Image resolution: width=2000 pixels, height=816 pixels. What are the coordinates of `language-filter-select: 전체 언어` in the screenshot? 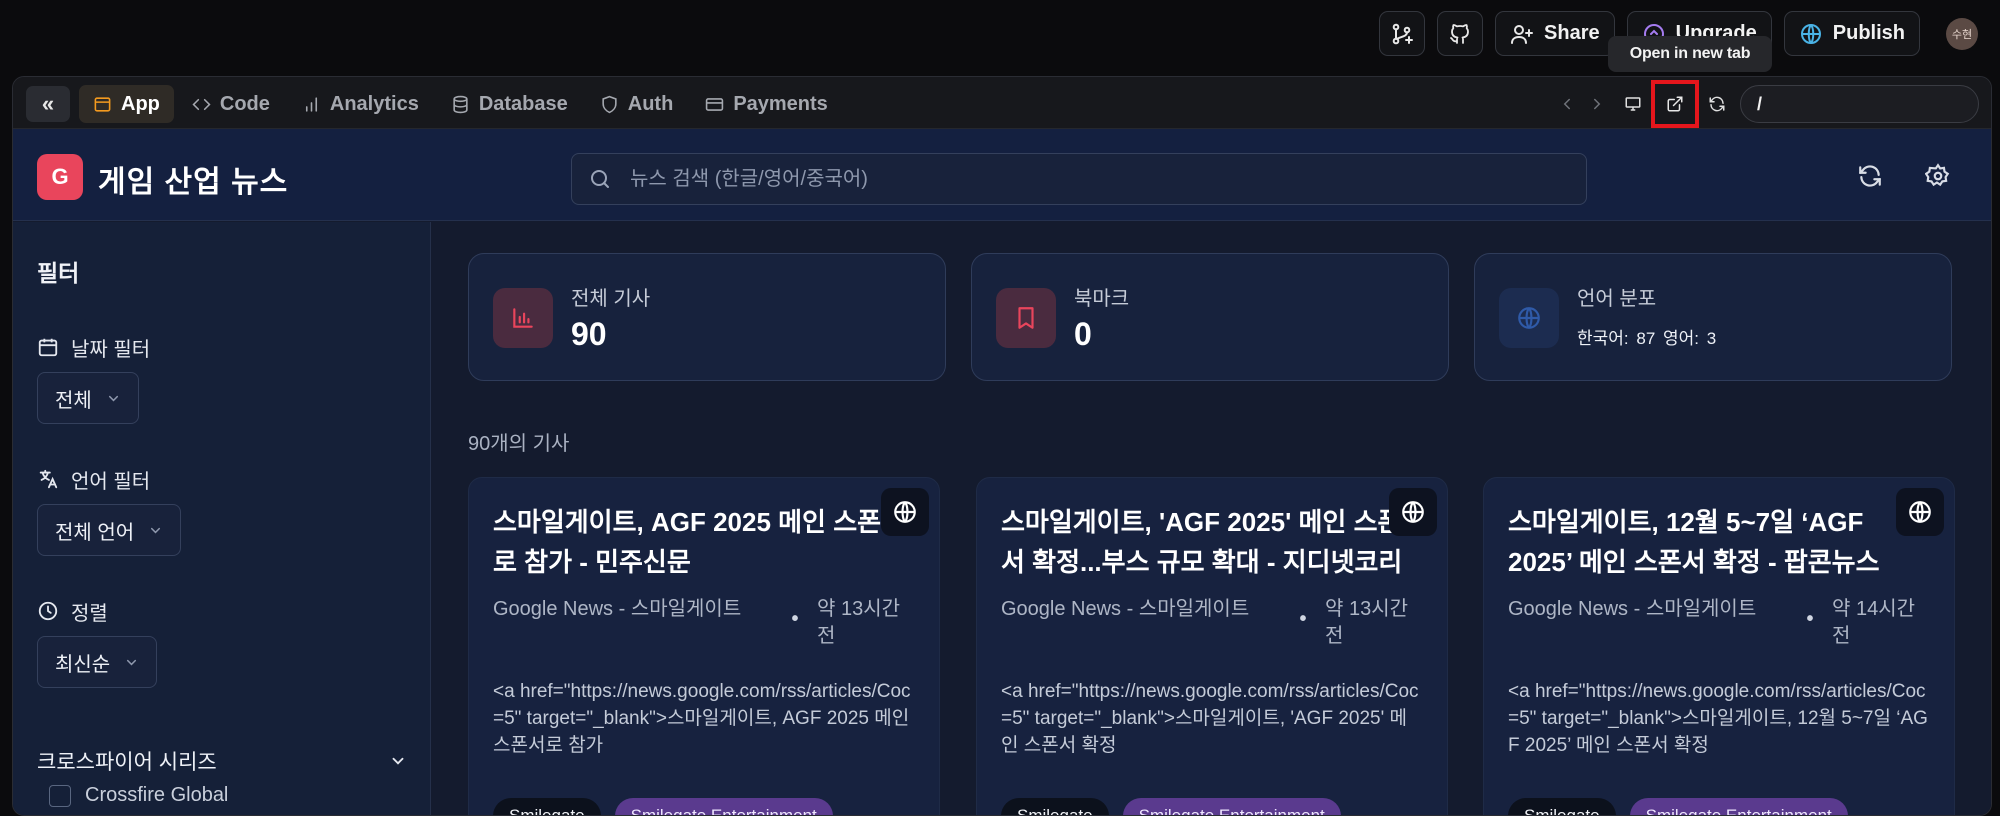 It's located at (109, 530).